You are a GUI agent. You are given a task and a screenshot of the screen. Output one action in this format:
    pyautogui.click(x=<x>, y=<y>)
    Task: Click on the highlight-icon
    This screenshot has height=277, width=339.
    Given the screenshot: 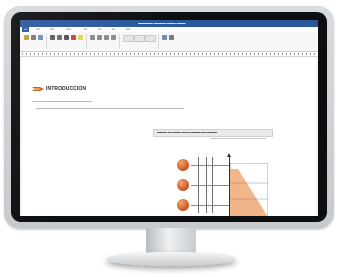 What is the action you would take?
    pyautogui.click(x=80, y=37)
    